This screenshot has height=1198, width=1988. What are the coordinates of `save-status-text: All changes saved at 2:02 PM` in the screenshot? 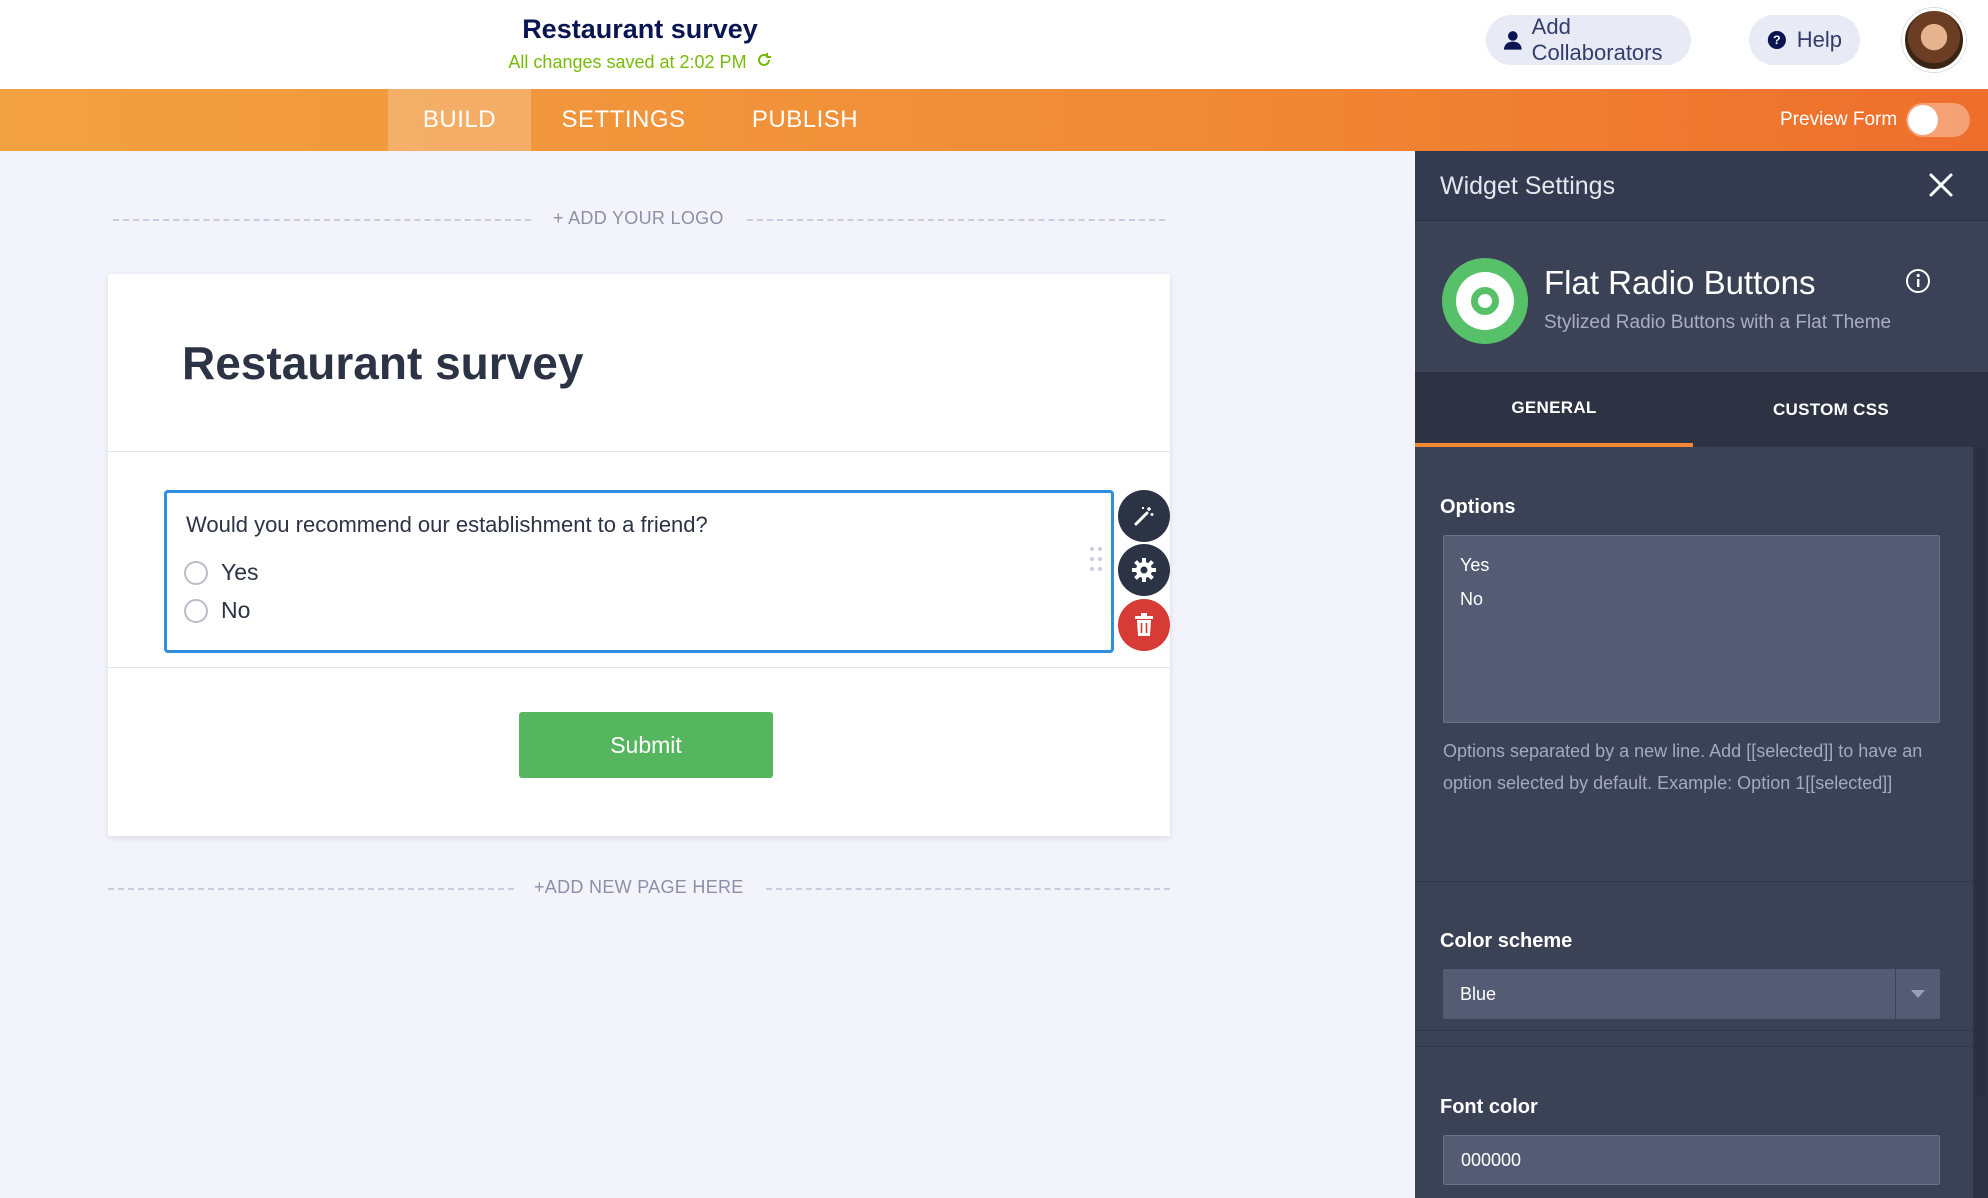 It's located at (627, 62).